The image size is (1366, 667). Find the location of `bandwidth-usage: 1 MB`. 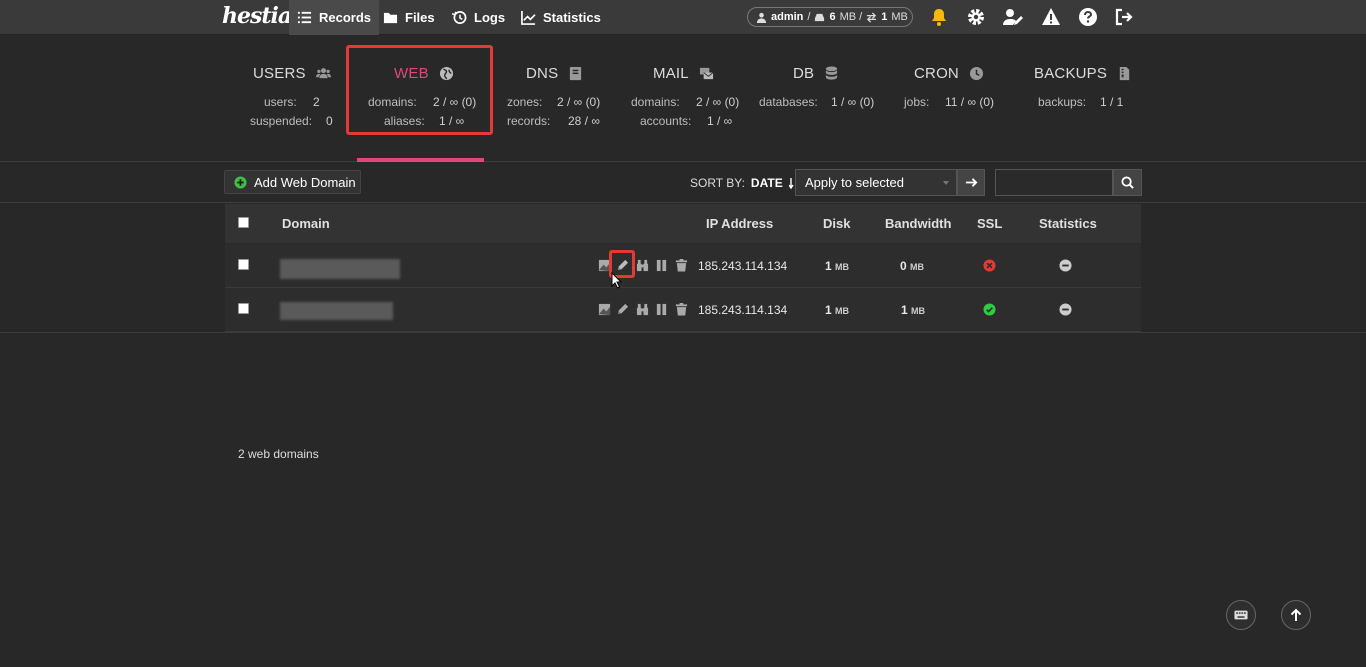

bandwidth-usage: 1 MB is located at coordinates (913, 310).